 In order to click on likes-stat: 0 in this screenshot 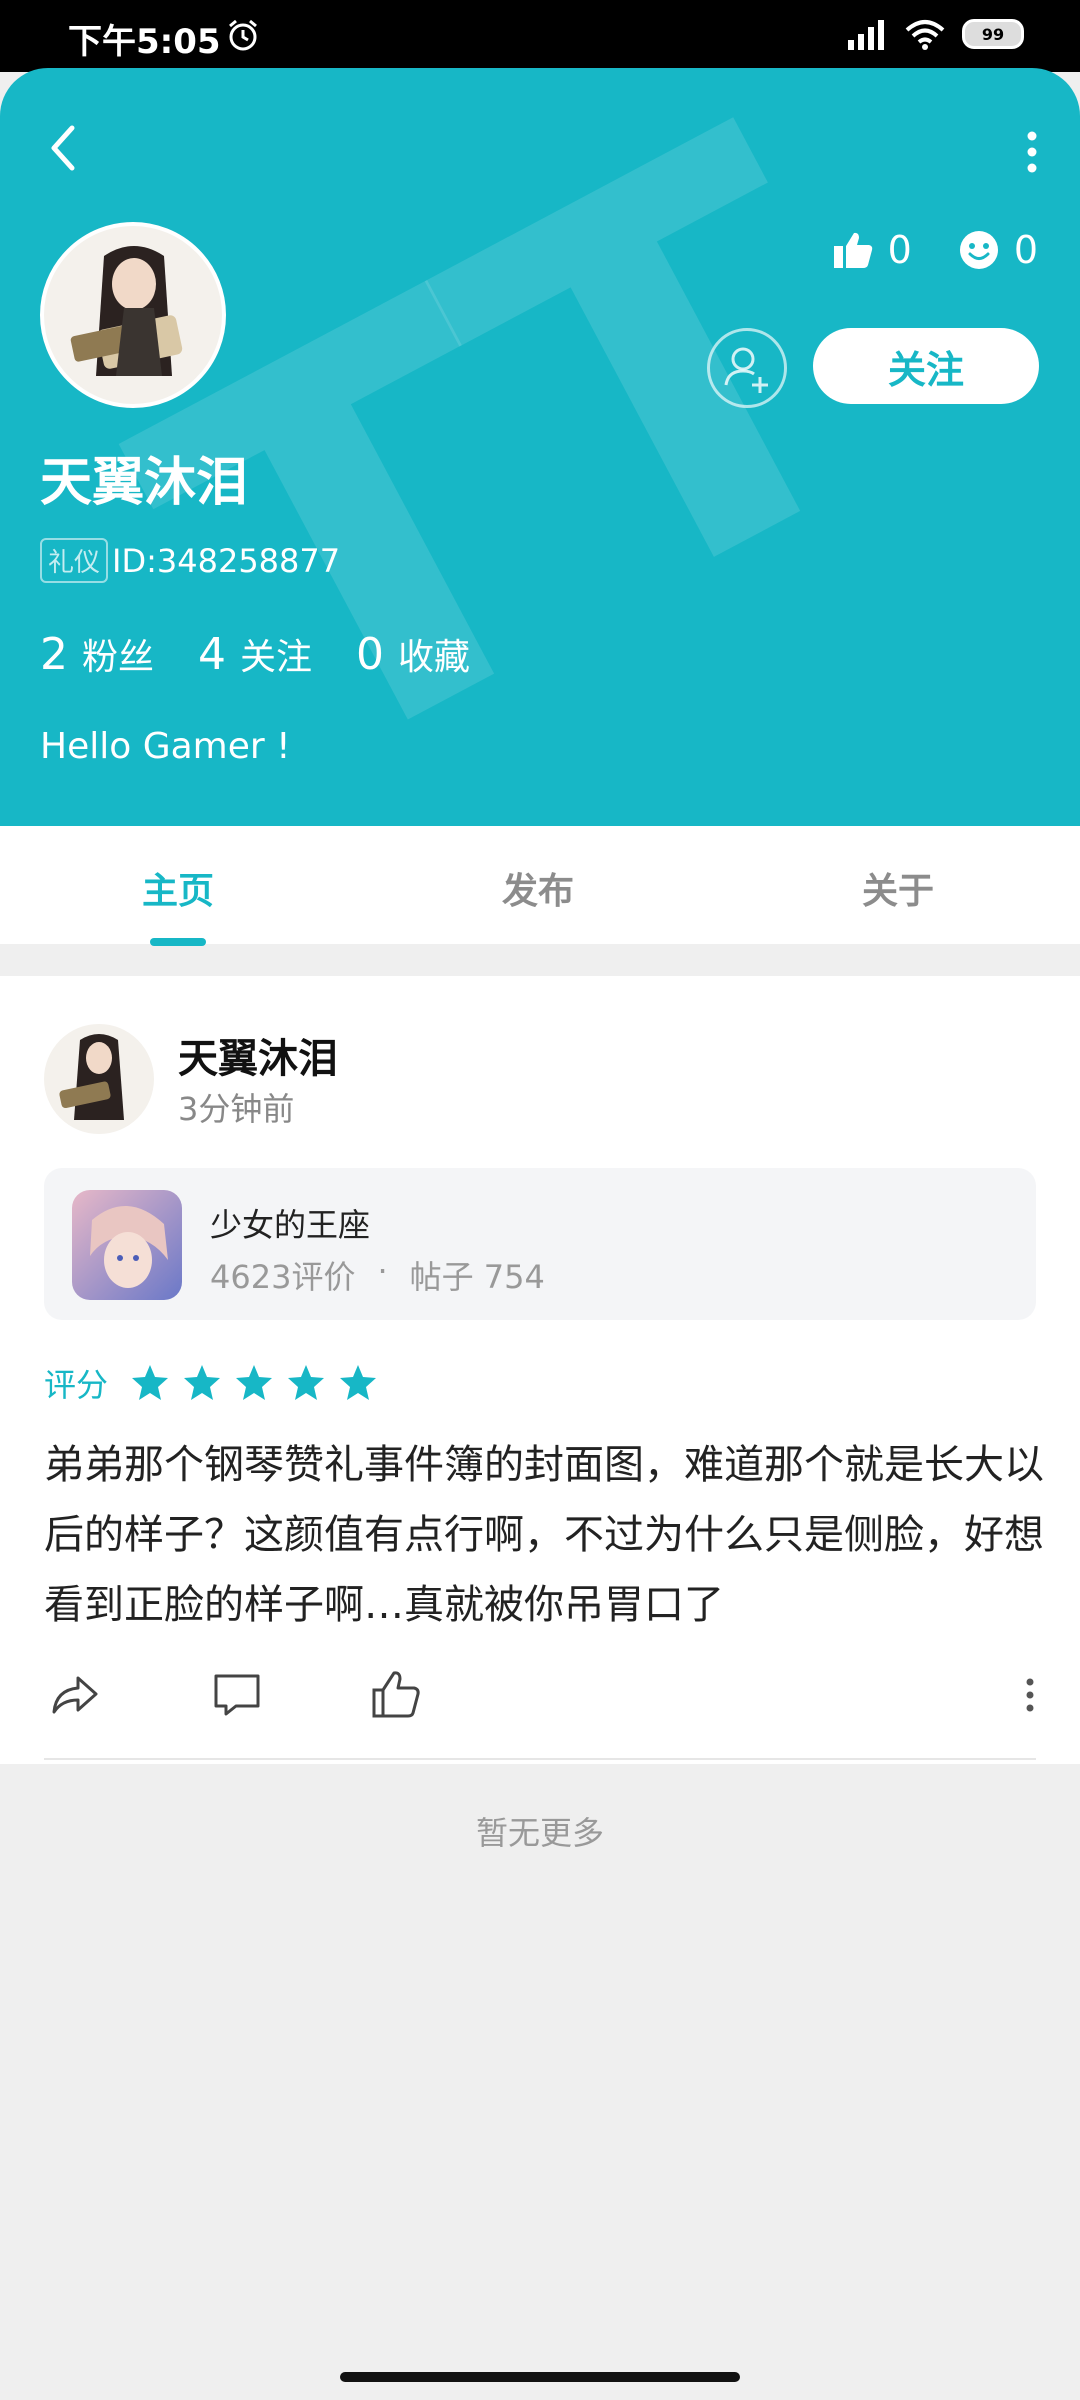, I will do `click(872, 250)`.